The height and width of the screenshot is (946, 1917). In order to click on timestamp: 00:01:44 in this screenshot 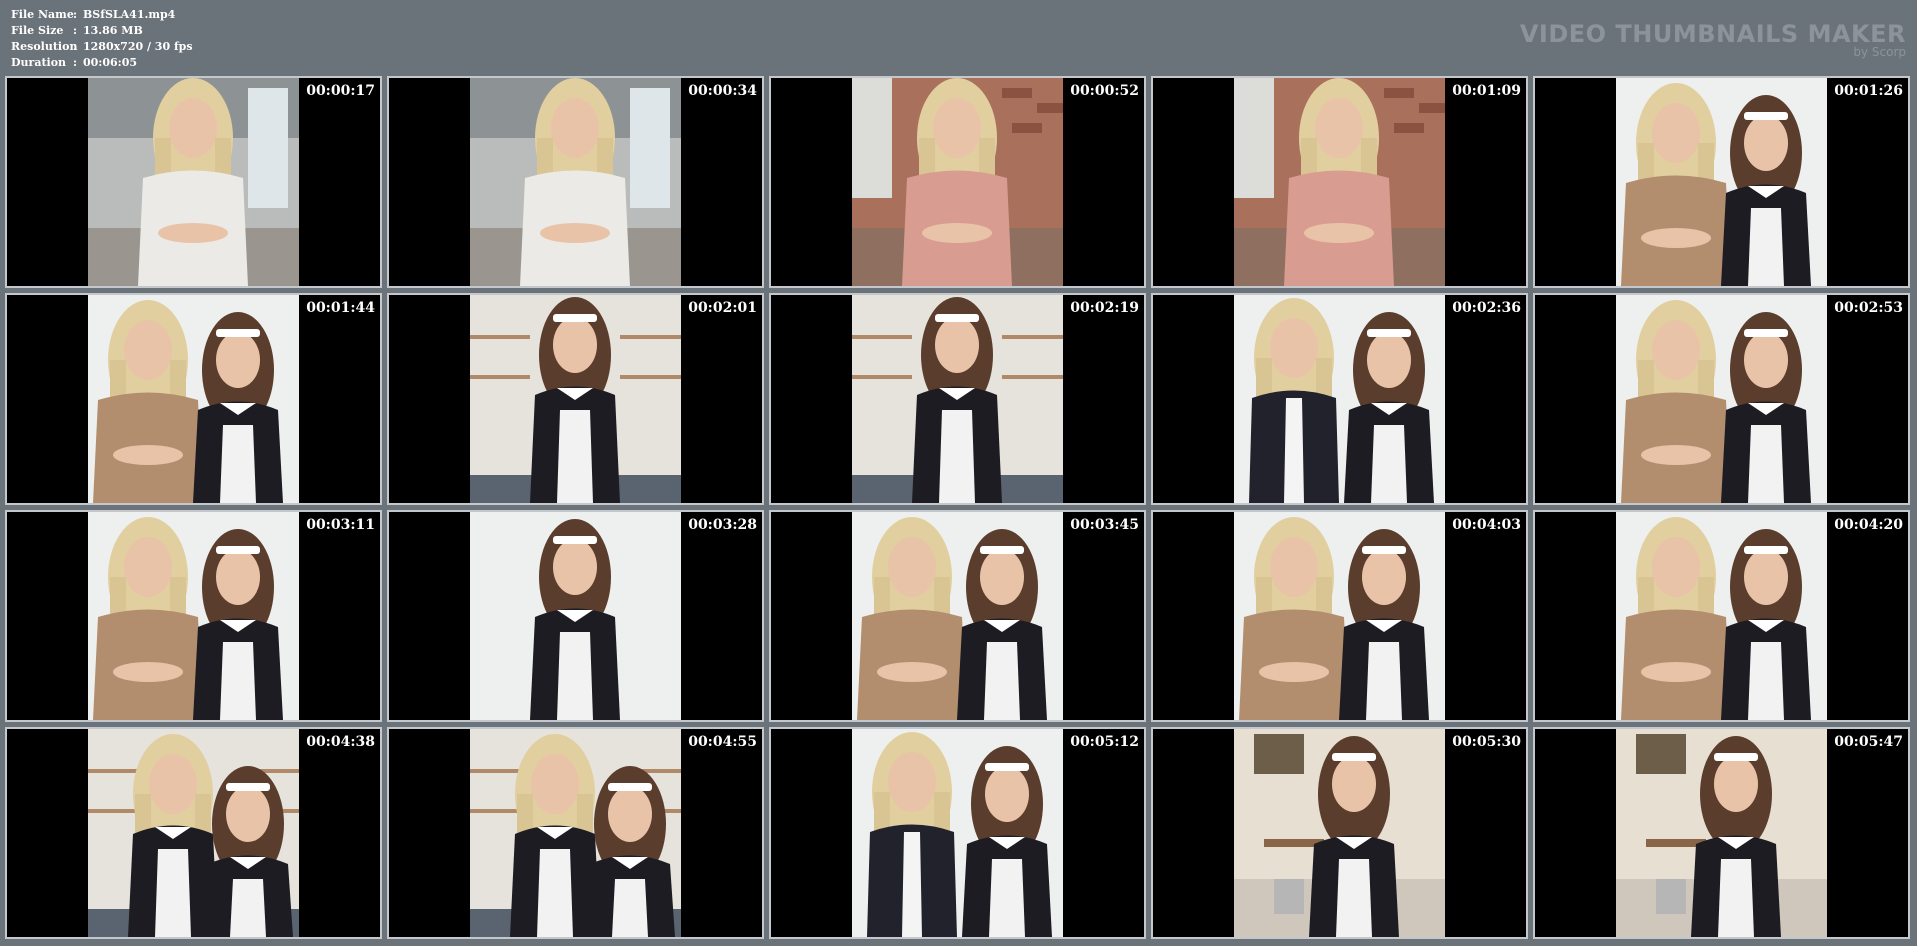, I will do `click(340, 308)`.